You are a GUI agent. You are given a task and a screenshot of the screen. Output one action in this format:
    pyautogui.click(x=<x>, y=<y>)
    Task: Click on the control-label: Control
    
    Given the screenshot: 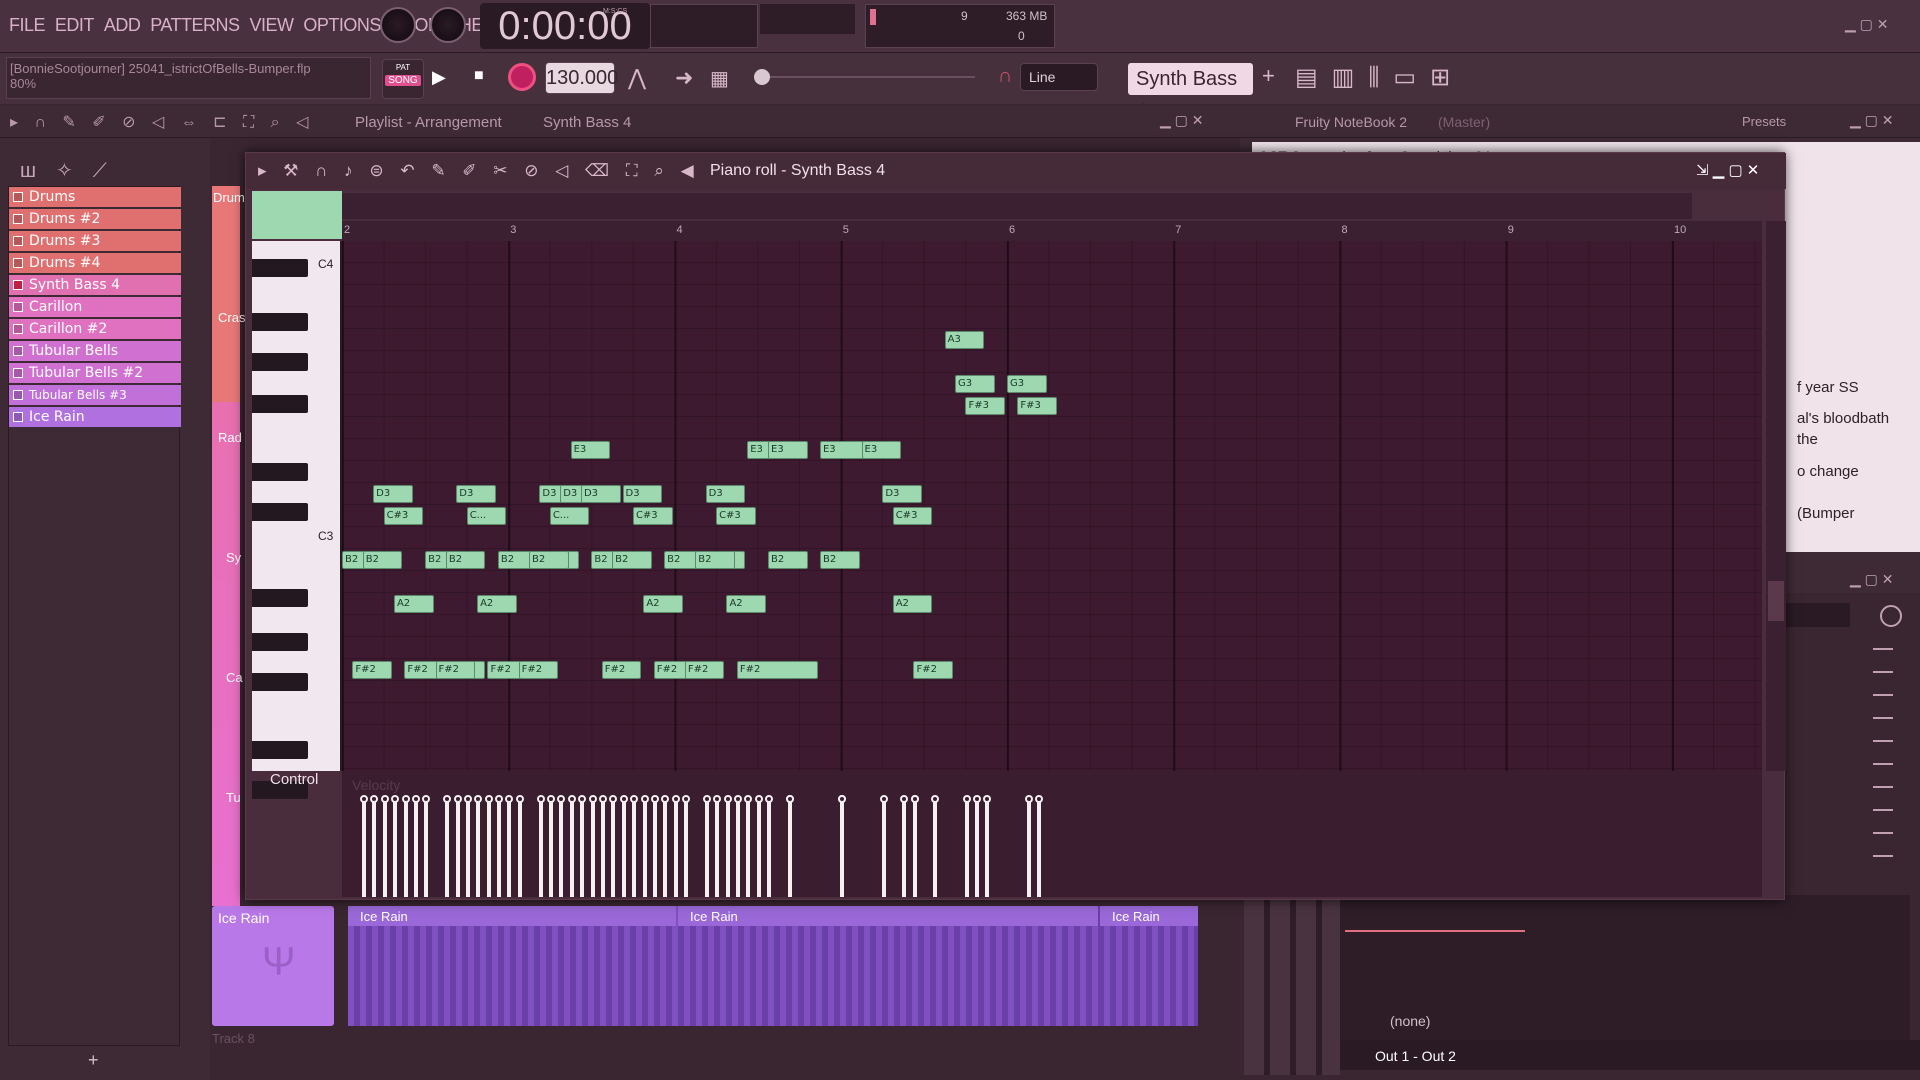 What is the action you would take?
    pyautogui.click(x=294, y=779)
    